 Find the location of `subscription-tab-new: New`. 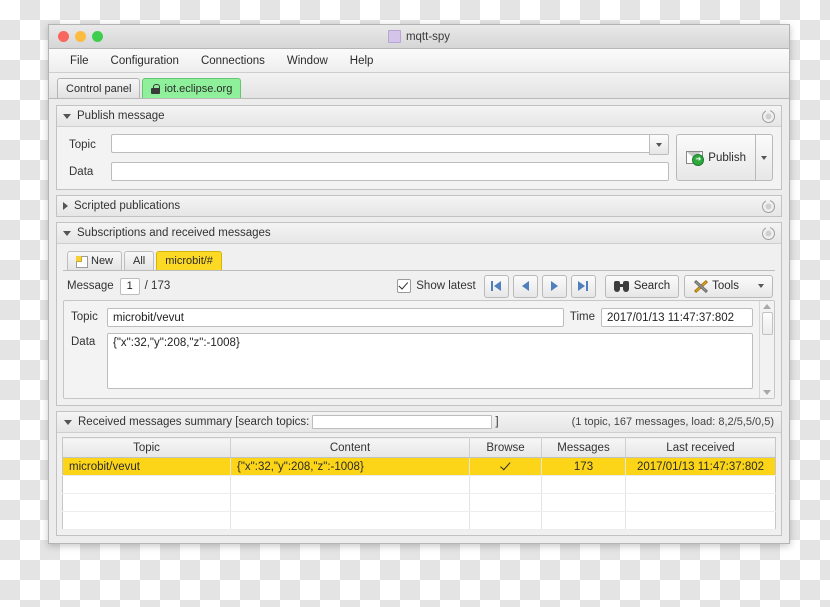

subscription-tab-new: New is located at coordinates (95, 260).